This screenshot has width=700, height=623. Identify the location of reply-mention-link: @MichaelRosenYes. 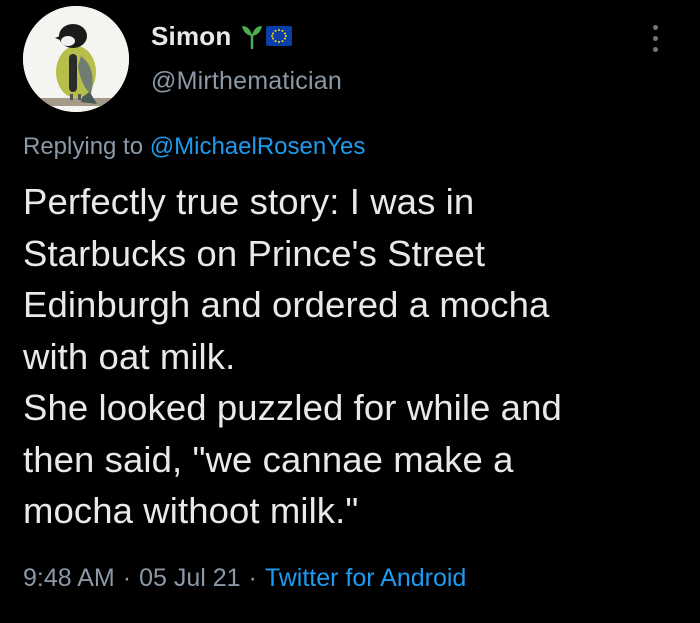
(258, 146).